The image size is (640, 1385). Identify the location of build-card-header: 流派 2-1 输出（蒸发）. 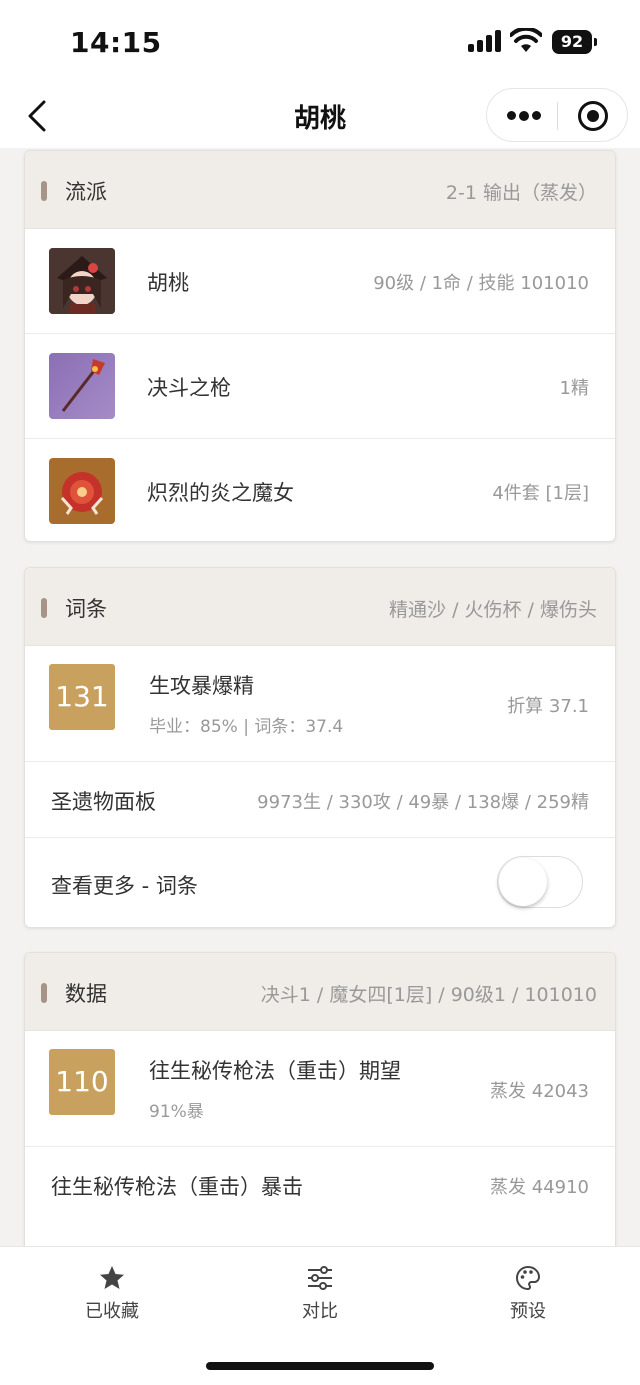
(320, 190).